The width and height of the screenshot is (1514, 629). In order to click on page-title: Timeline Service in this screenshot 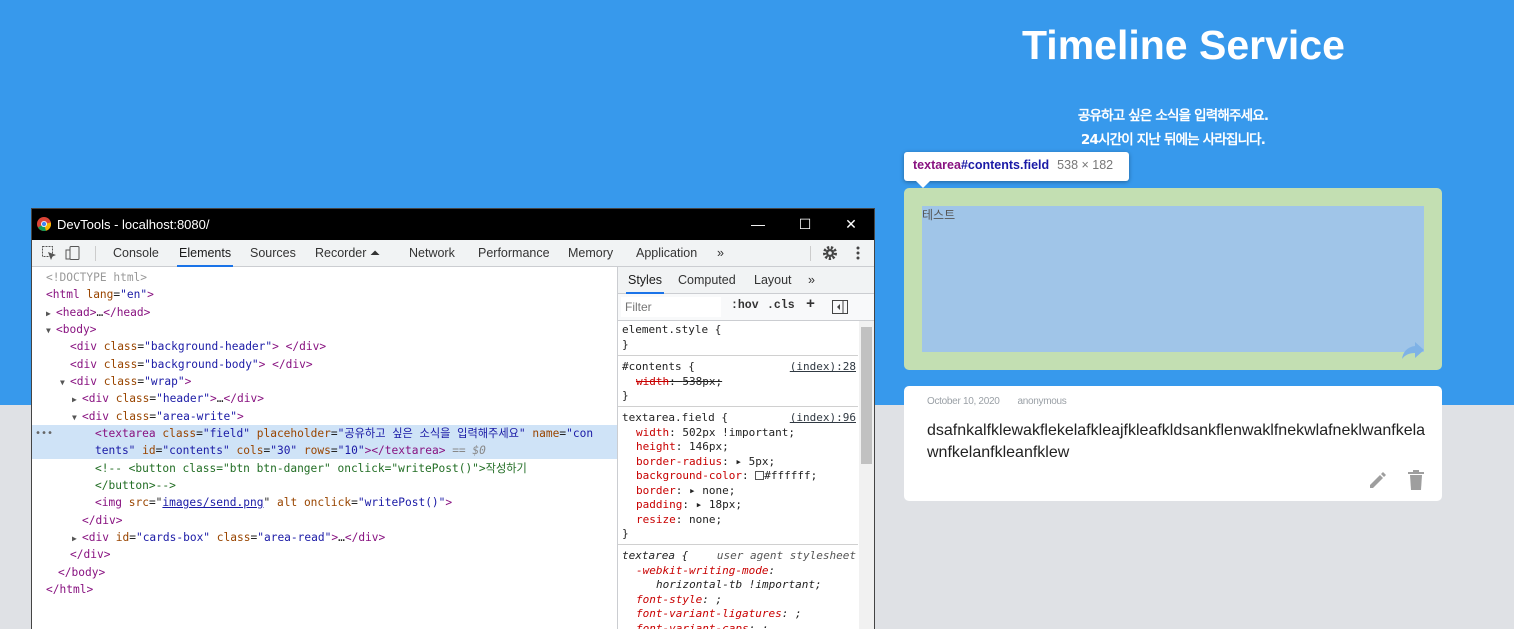, I will do `click(1183, 45)`.